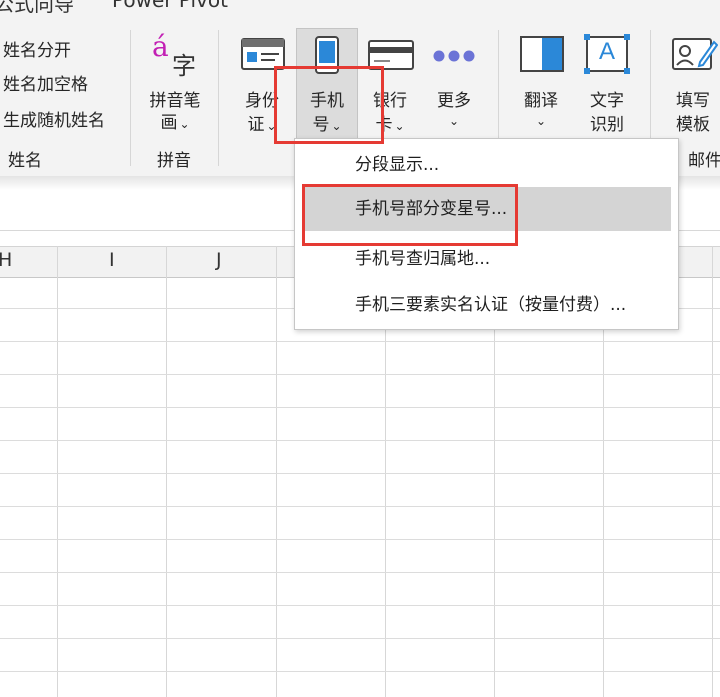  What do you see at coordinates (263, 56) in the screenshot?
I see `id-card-icon` at bounding box center [263, 56].